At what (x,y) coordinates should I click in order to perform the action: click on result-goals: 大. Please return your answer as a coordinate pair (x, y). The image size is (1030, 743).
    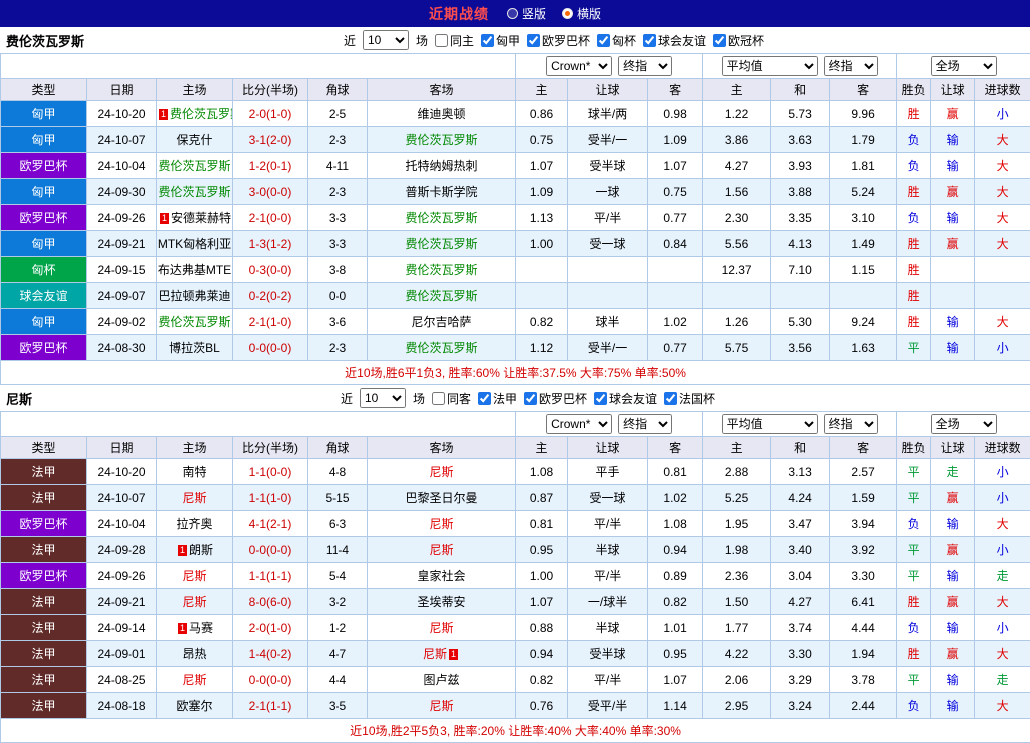
    Looking at the image, I should click on (1002, 140).